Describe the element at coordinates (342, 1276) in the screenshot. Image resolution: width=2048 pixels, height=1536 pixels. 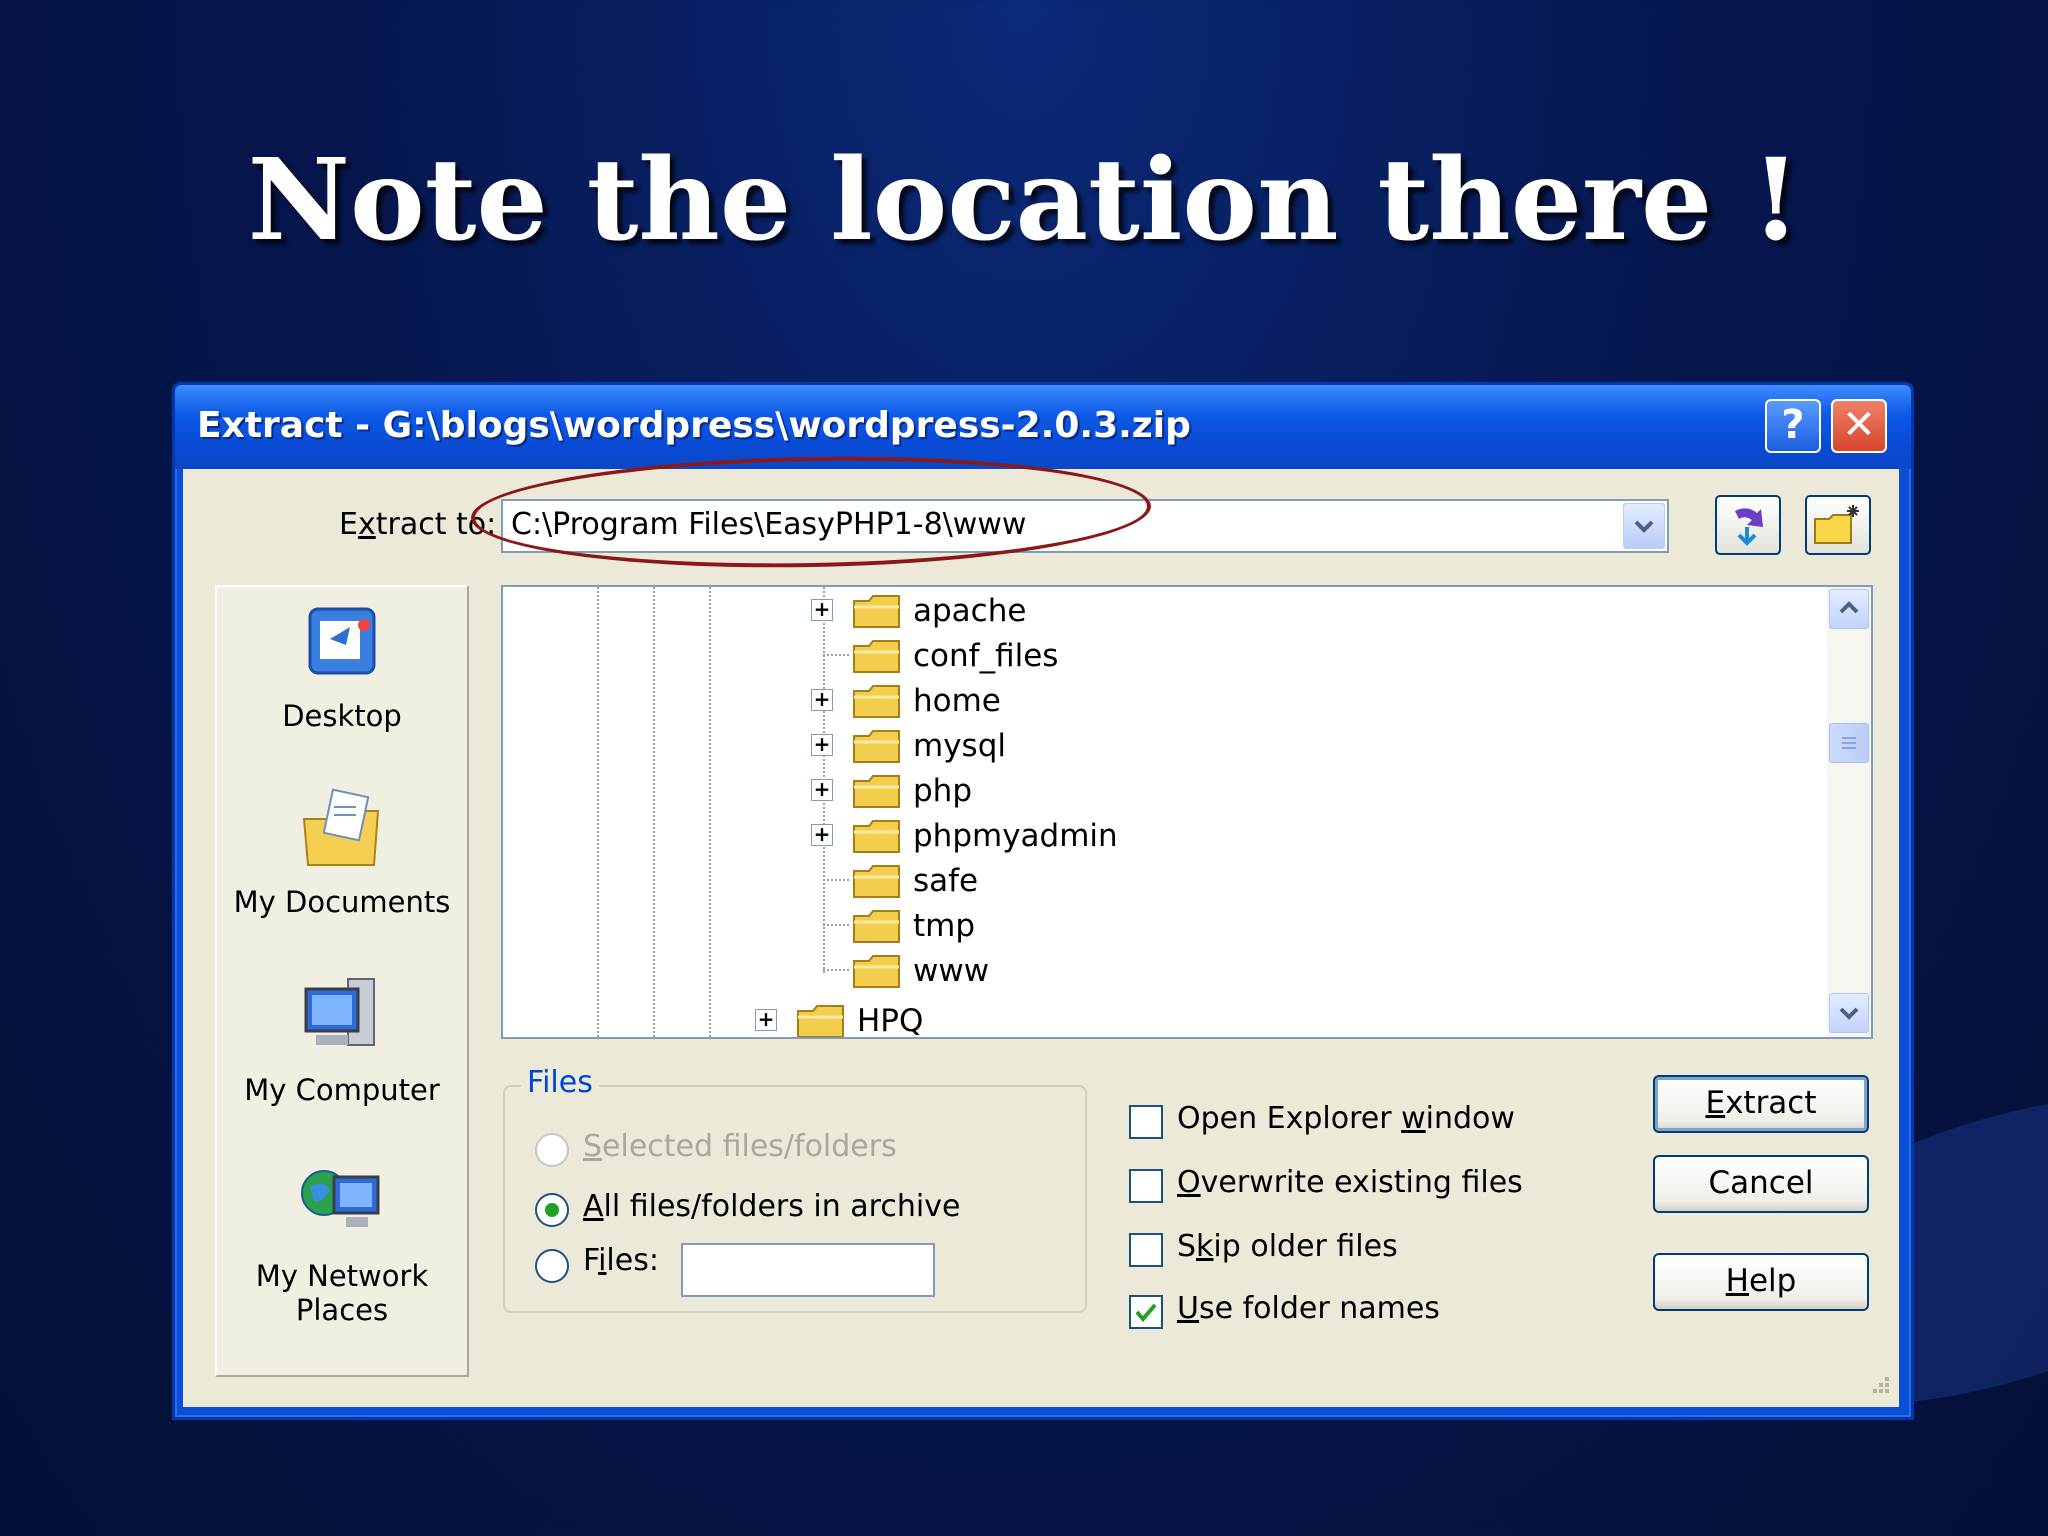
I see `place-my-network-label-1: My Network` at that location.